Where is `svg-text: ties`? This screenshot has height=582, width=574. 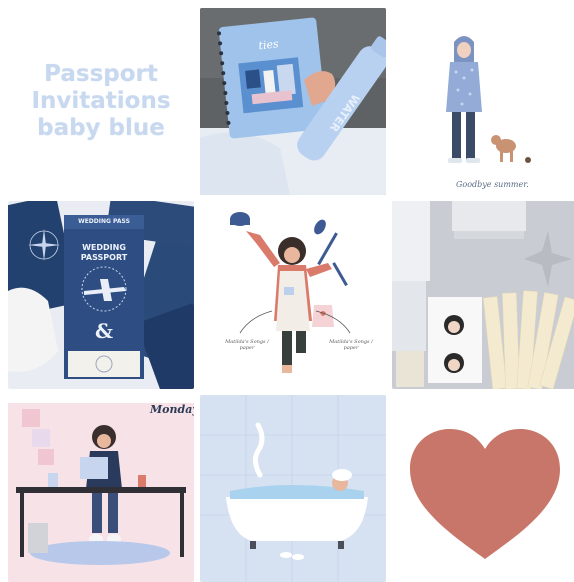 svg-text: ties is located at coordinates (269, 44).